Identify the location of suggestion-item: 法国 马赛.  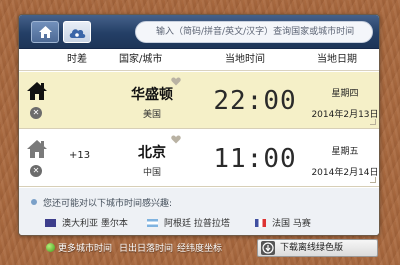
(283, 222).